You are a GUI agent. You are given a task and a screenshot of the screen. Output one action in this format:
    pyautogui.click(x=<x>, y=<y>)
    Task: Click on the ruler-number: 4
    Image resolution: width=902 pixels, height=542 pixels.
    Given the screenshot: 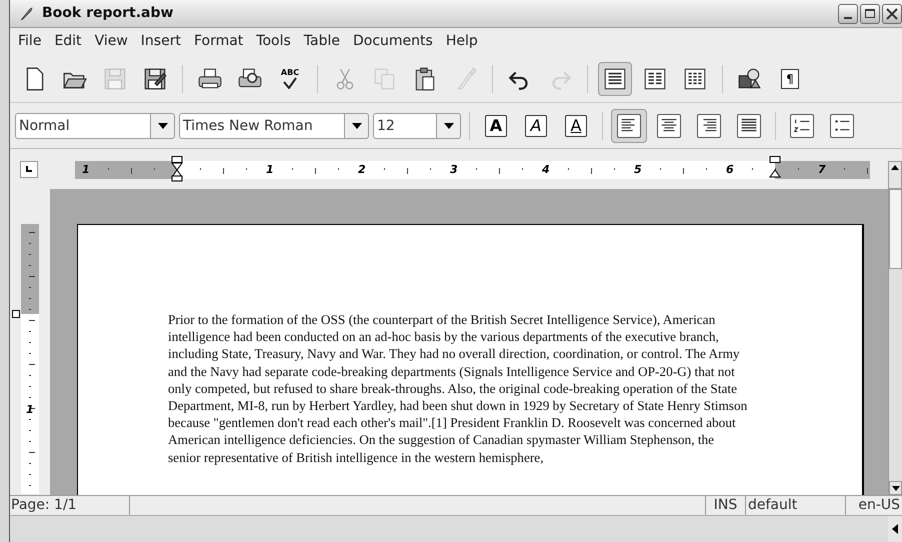 What is the action you would take?
    pyautogui.click(x=546, y=170)
    